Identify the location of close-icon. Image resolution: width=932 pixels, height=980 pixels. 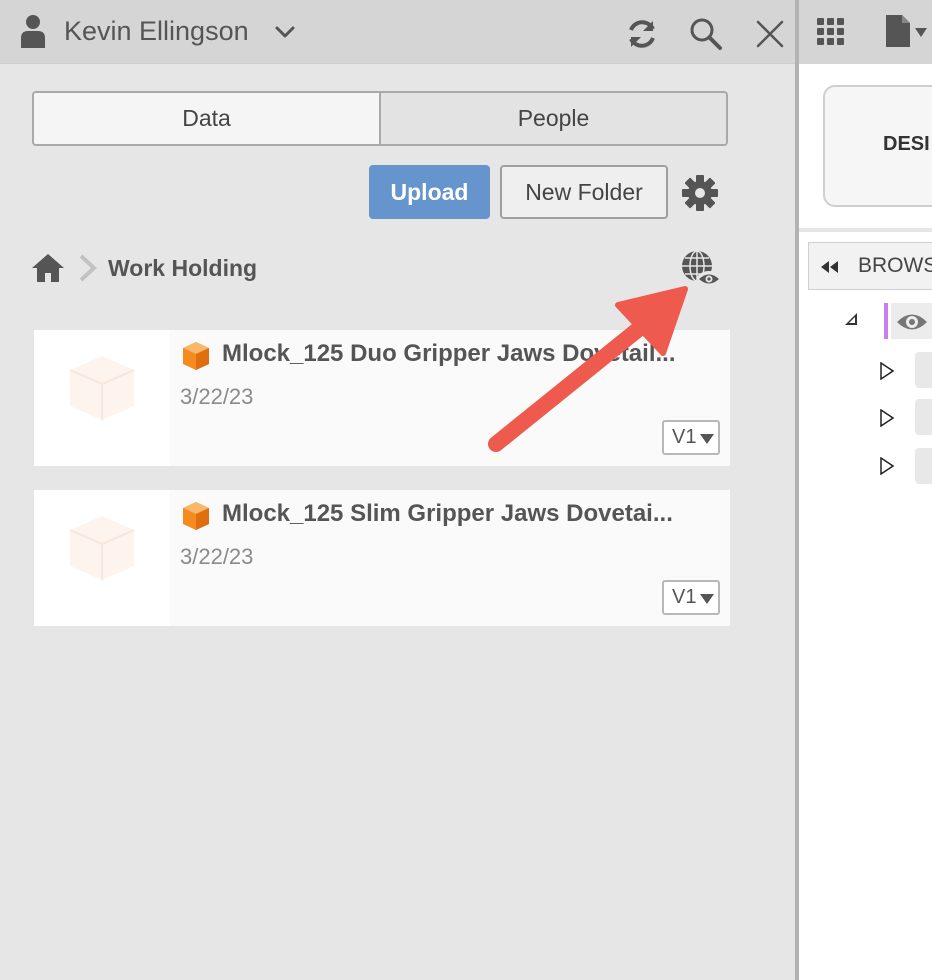
(770, 34).